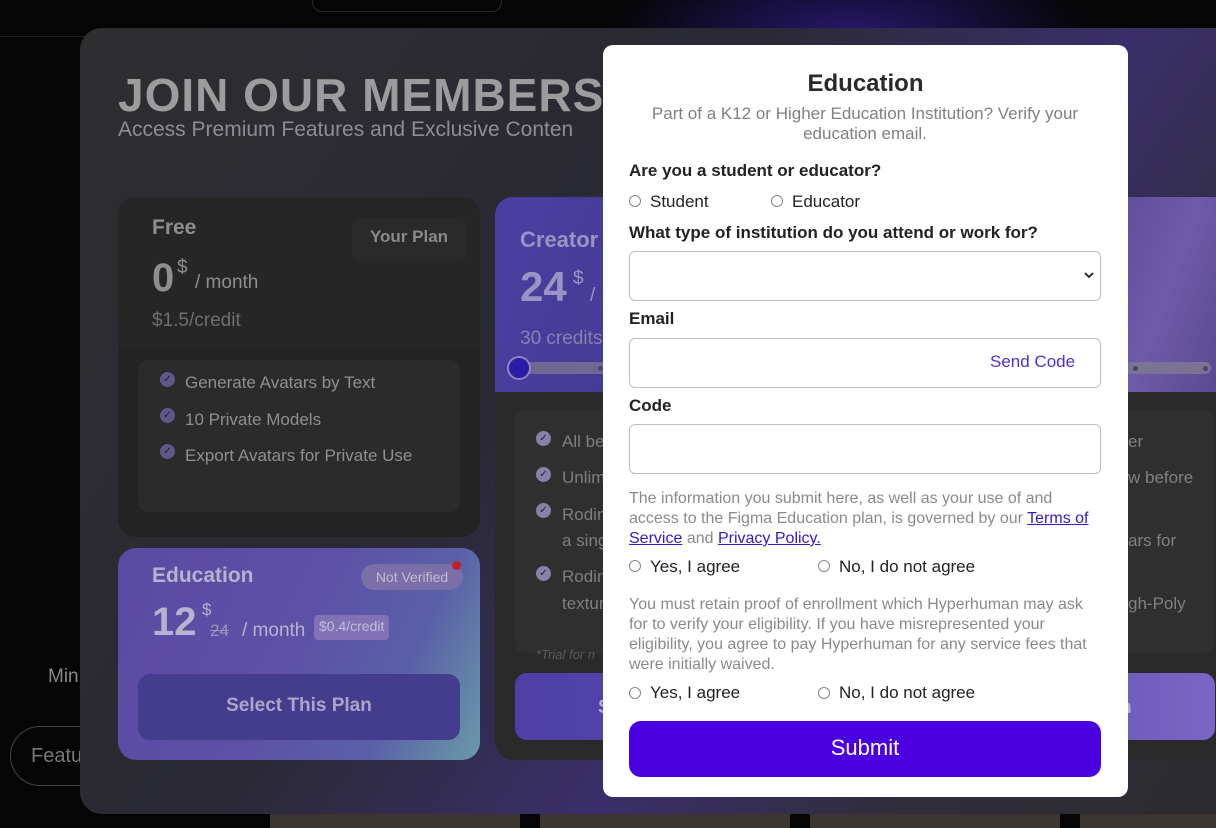 This screenshot has height=828, width=1216. What do you see at coordinates (412, 577) in the screenshot?
I see `verification-status-badge: Not Verified` at bounding box center [412, 577].